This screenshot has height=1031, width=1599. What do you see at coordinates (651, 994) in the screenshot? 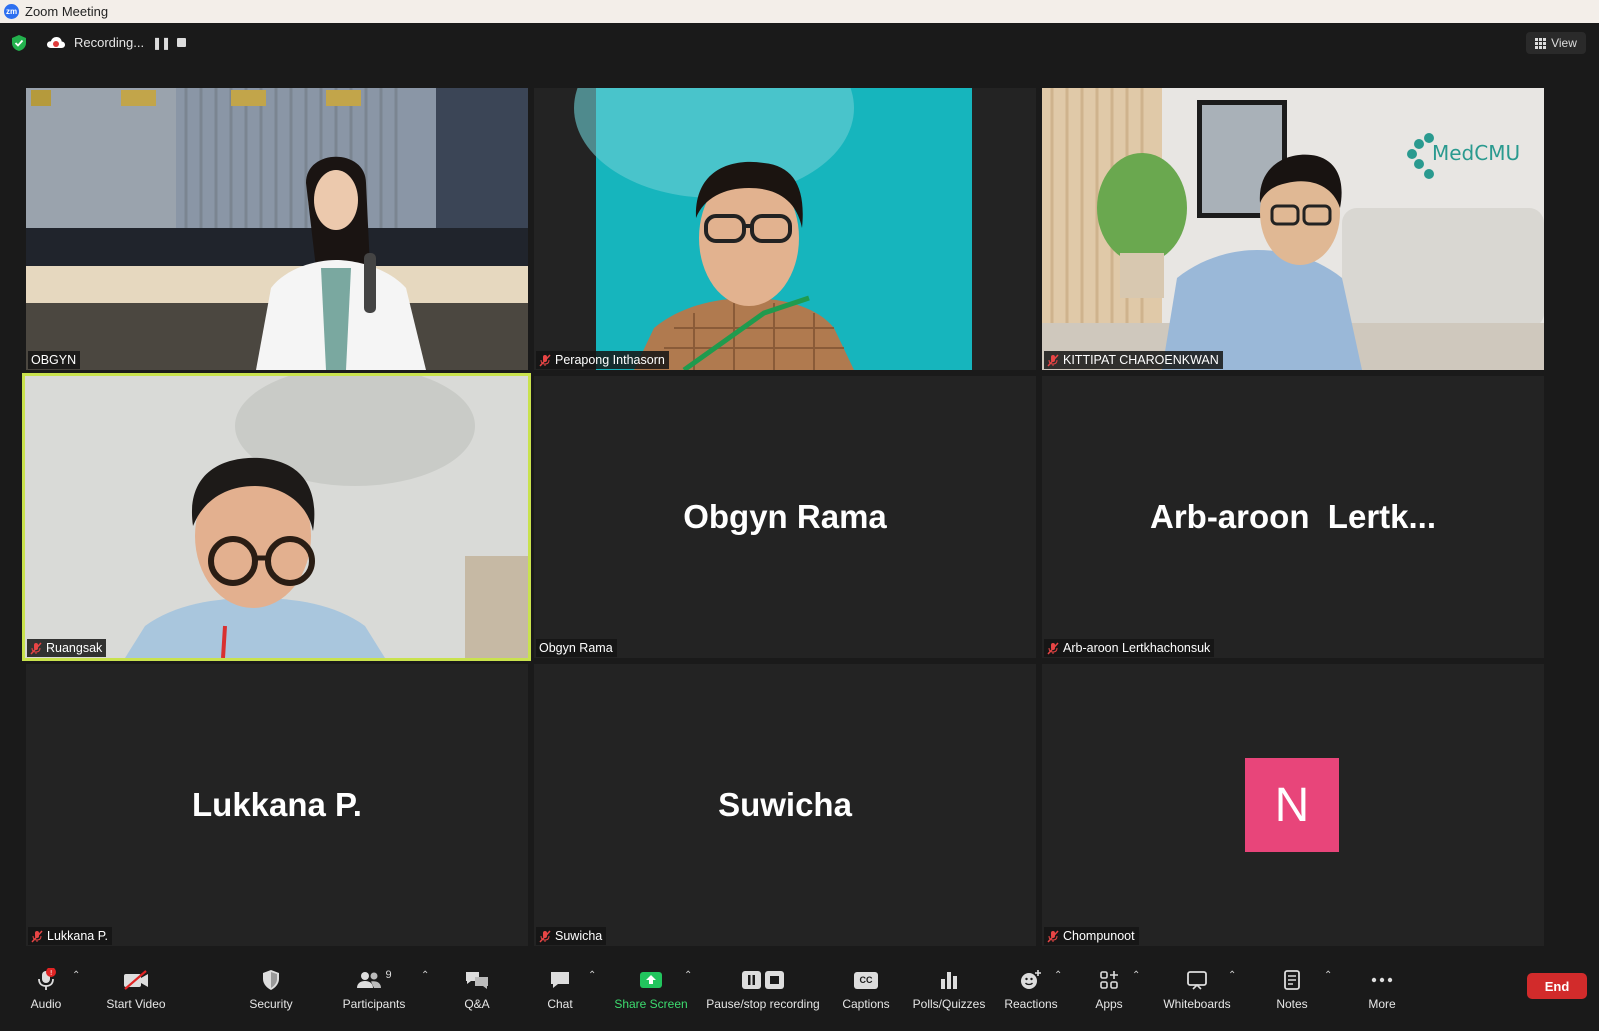
I see `share-screen-button: Share Screen` at bounding box center [651, 994].